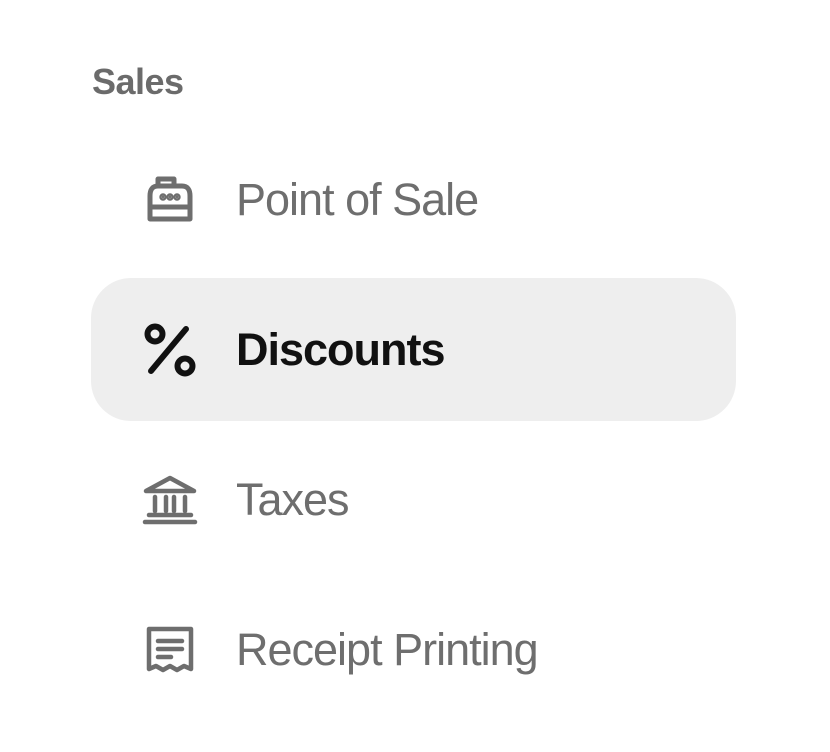 The height and width of the screenshot is (752, 830). I want to click on nav-item-label: Point of Sale, so click(357, 199).